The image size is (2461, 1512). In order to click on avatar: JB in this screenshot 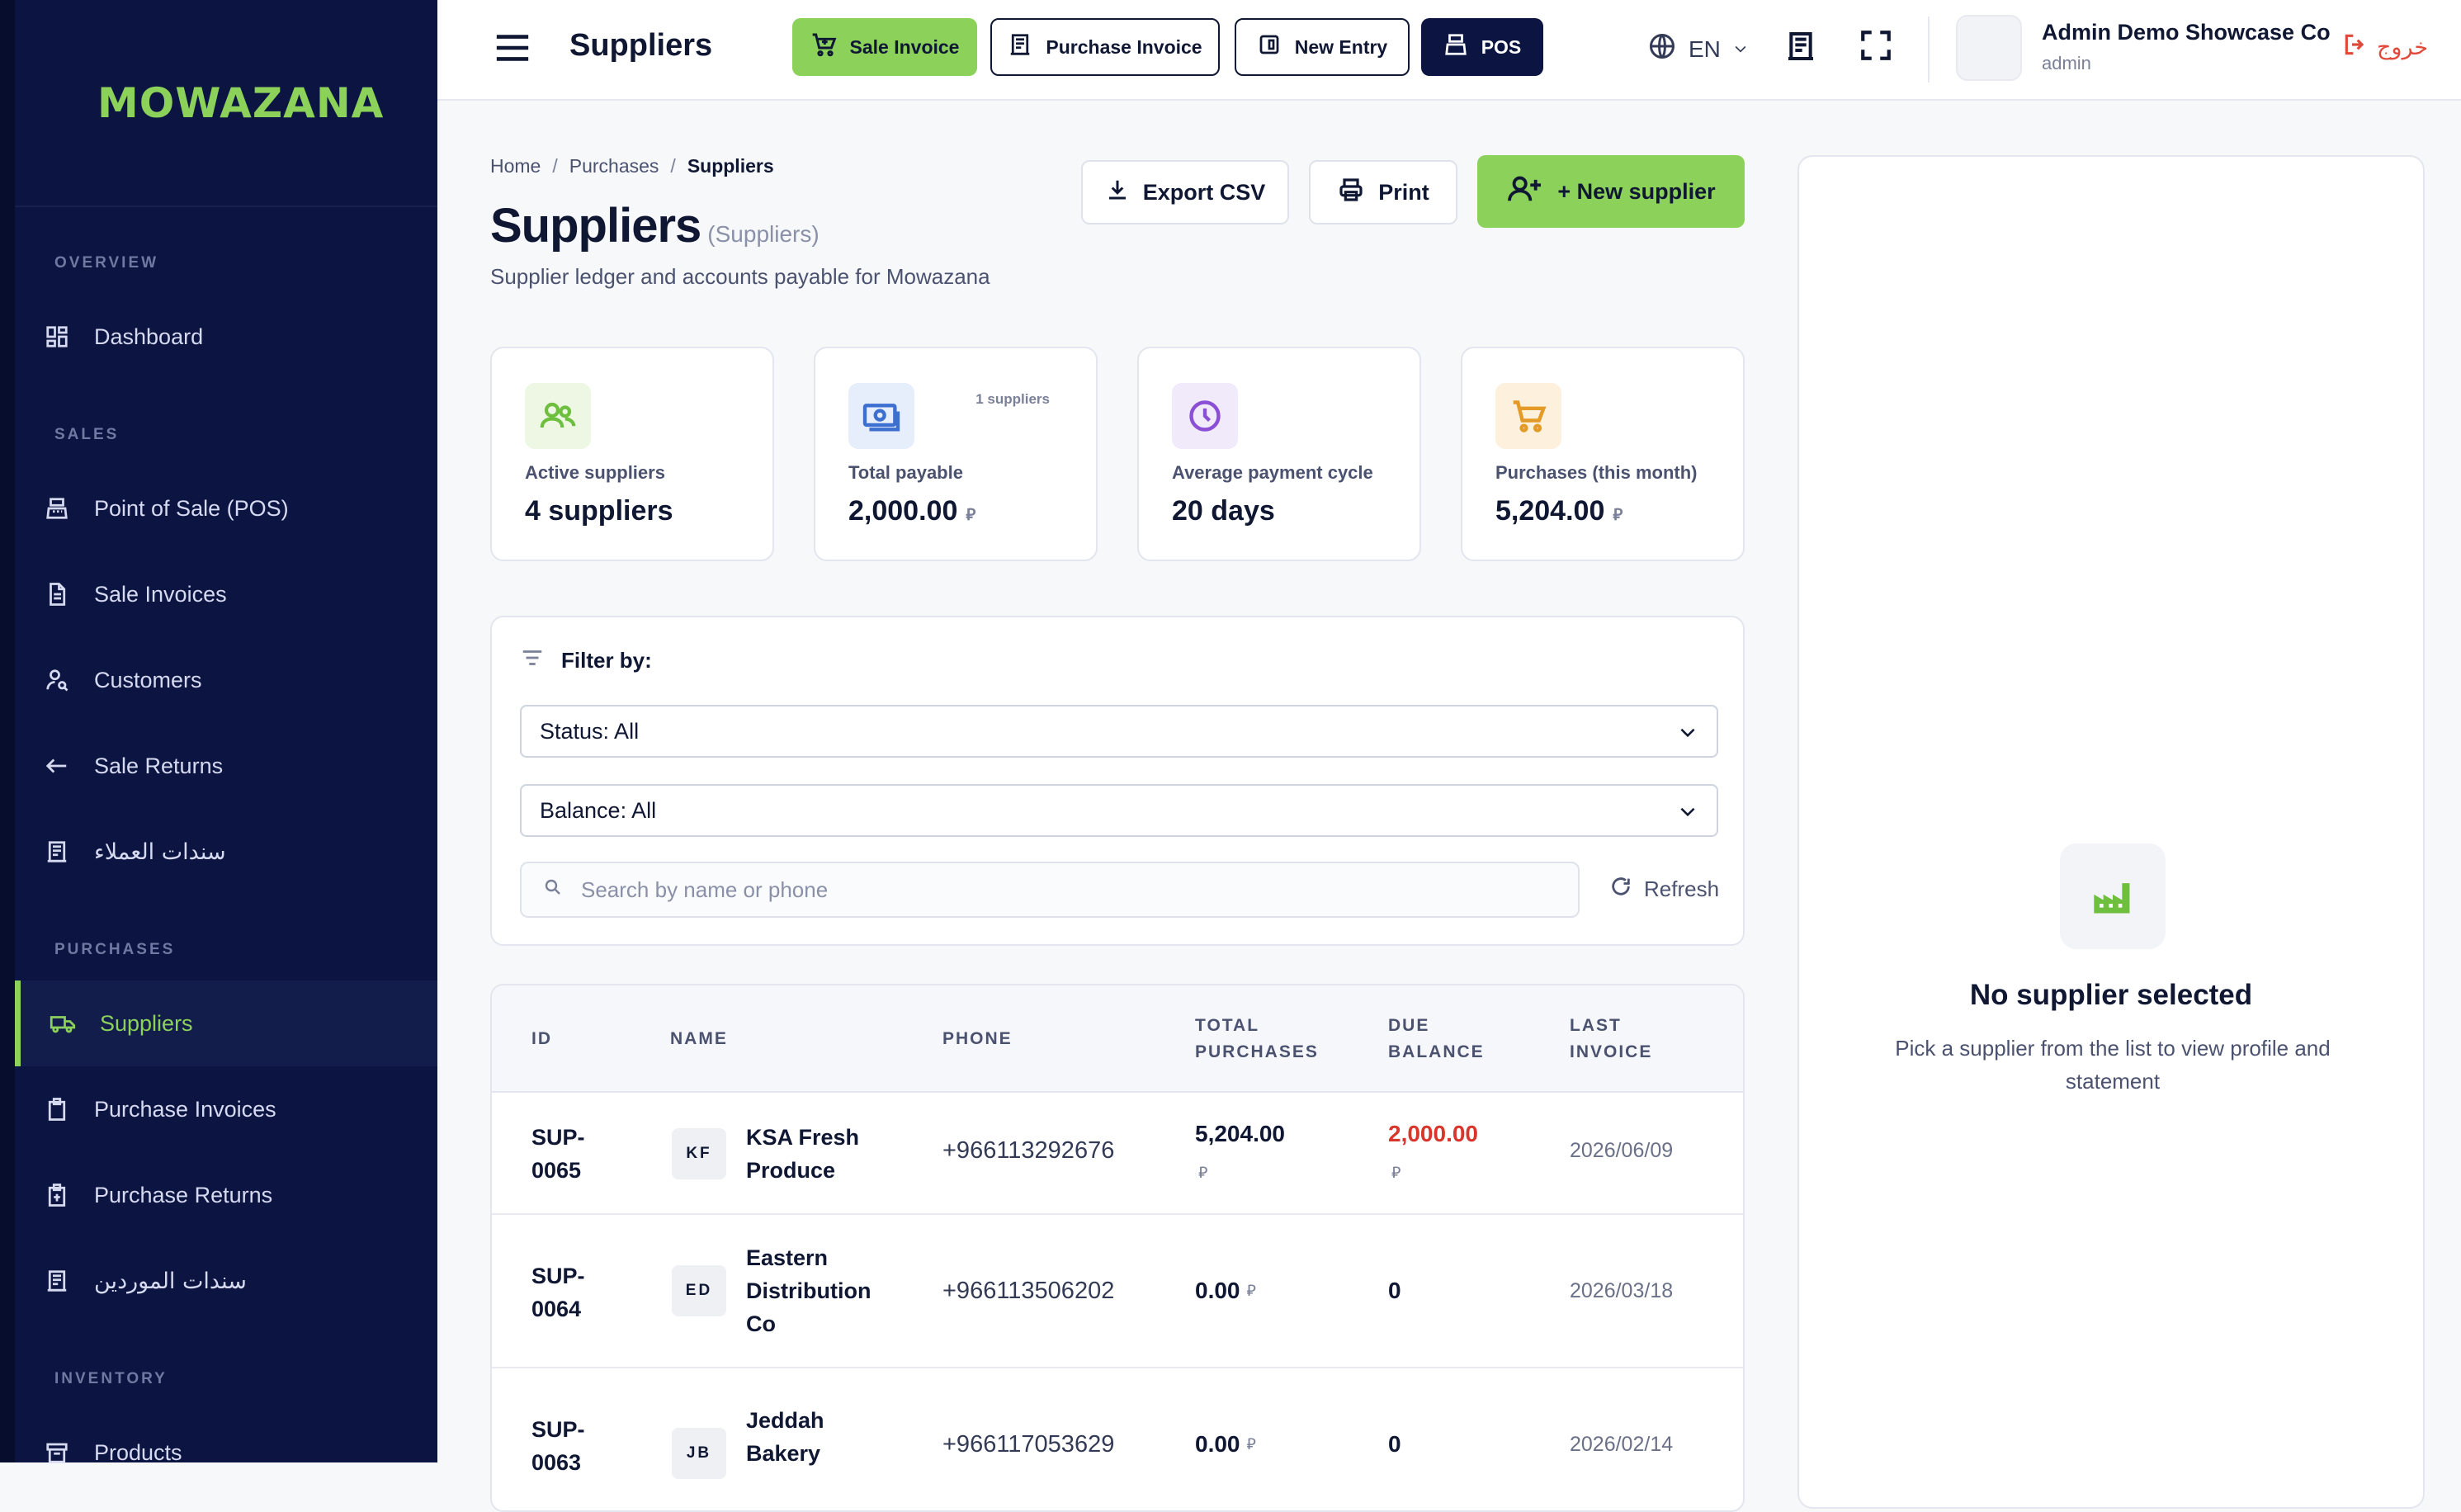, I will do `click(699, 1454)`.